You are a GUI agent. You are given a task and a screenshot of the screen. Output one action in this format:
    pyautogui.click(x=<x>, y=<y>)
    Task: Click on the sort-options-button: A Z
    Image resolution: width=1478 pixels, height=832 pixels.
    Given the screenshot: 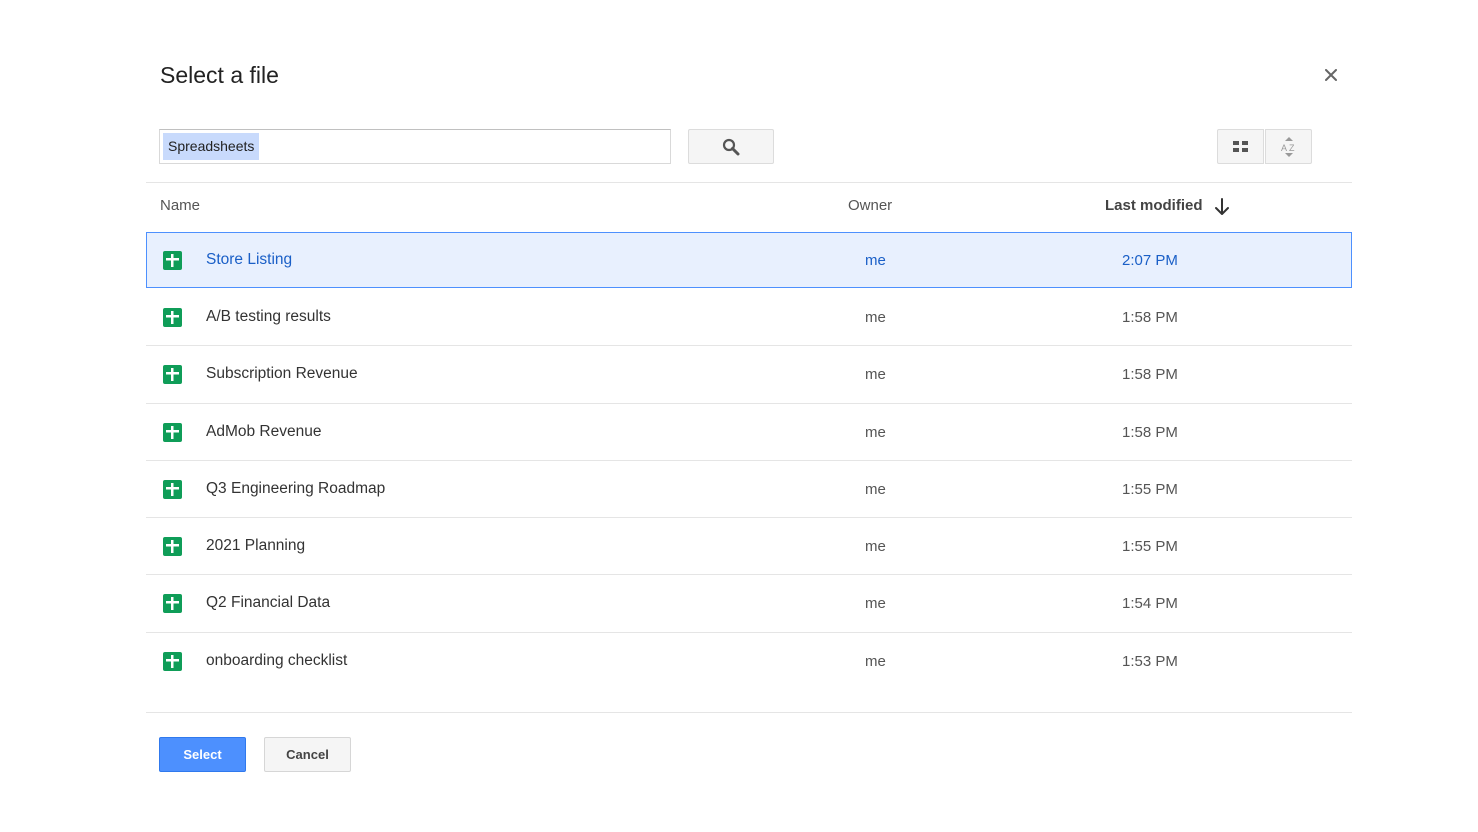 What is the action you would take?
    pyautogui.click(x=1288, y=146)
    